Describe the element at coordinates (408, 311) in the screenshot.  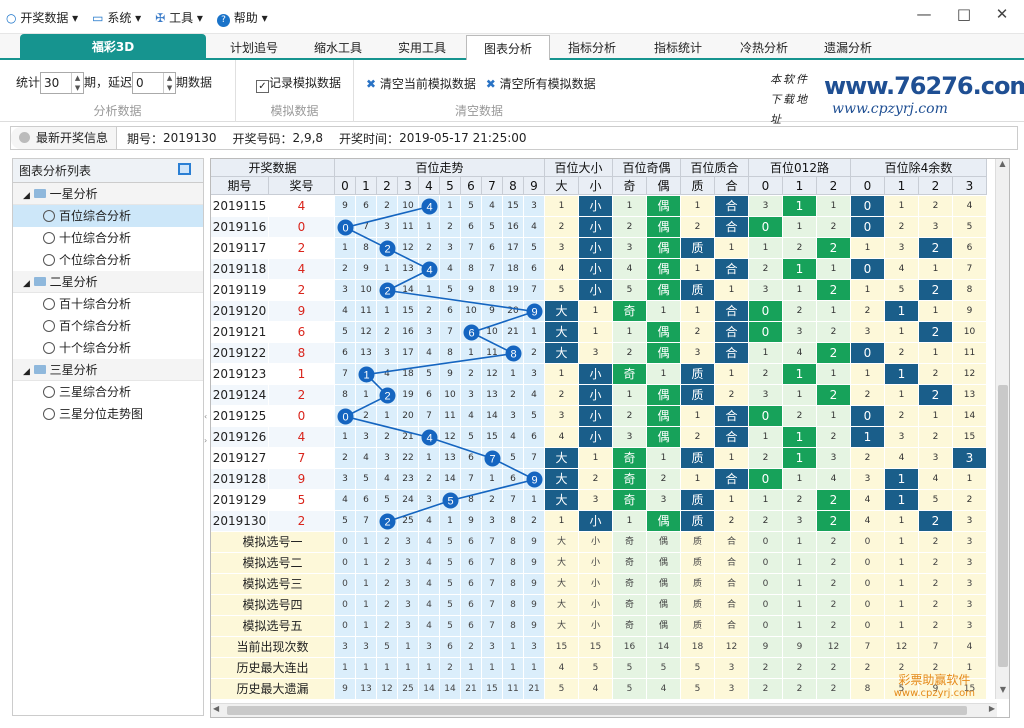
I see `digit-cell: 15` at that location.